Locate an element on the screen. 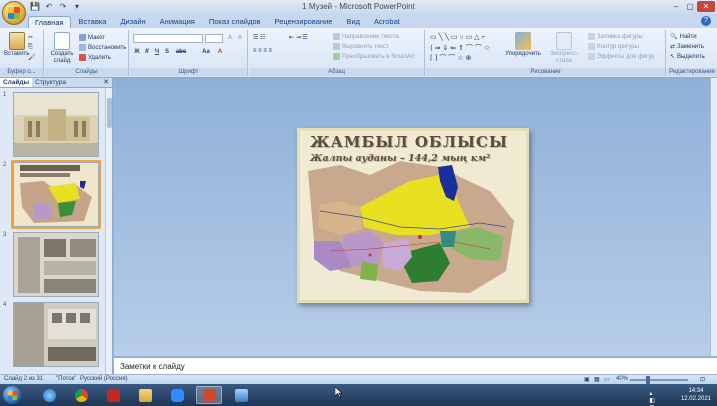 The width and height of the screenshot is (717, 406). copy-icon: ⎘ is located at coordinates (30, 47).